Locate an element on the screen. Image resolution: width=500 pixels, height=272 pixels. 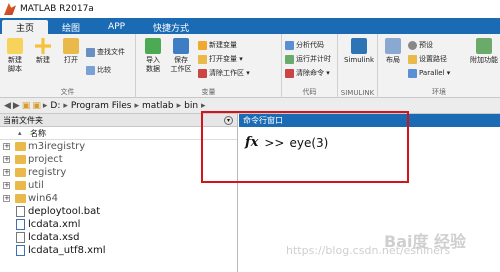
save-workspace-icon is located at coordinates (181, 46).